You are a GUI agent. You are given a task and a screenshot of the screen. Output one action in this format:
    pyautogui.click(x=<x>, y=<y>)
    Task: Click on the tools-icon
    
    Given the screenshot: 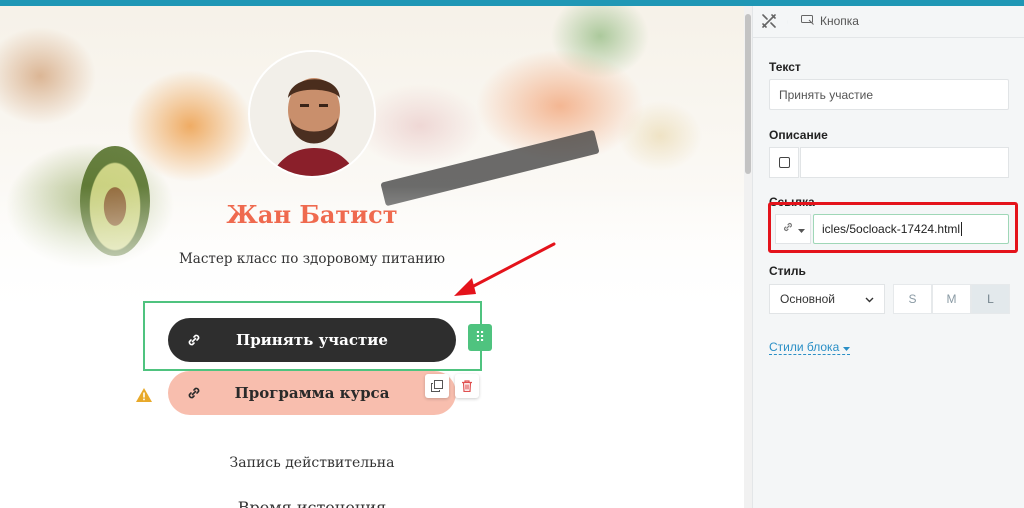 What is the action you would take?
    pyautogui.click(x=769, y=23)
    